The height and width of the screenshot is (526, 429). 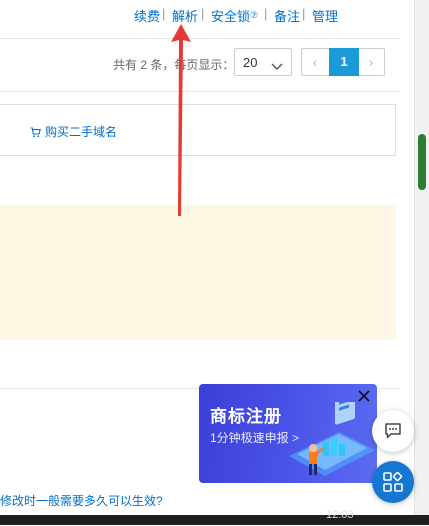 I want to click on shopping-cart-icon, so click(x=35, y=134).